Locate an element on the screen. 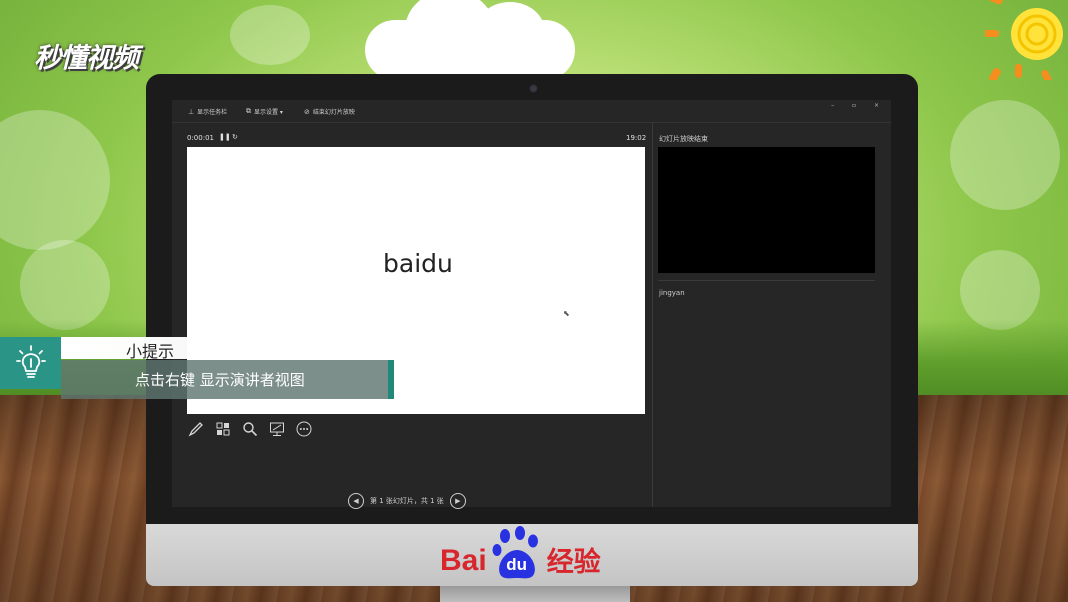 This screenshot has height=602, width=1068. screen-icon is located at coordinates (277, 429).